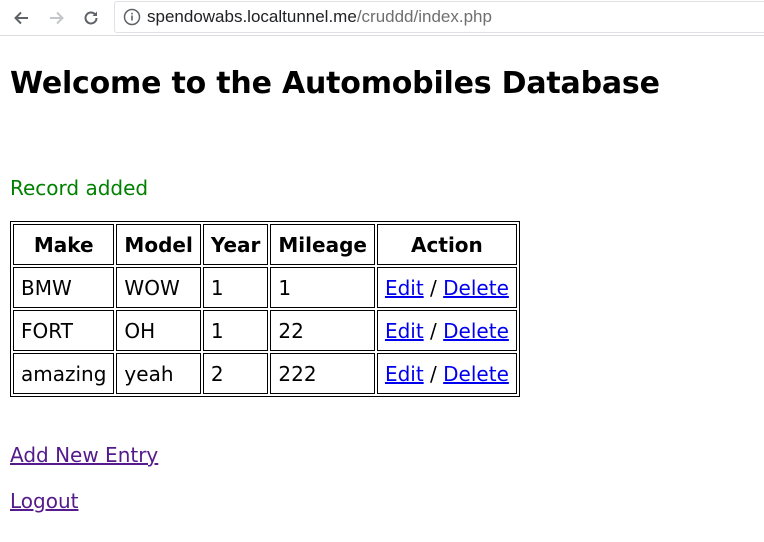  Describe the element at coordinates (424, 16) in the screenshot. I see `url-path: /cruddd/index.php` at that location.